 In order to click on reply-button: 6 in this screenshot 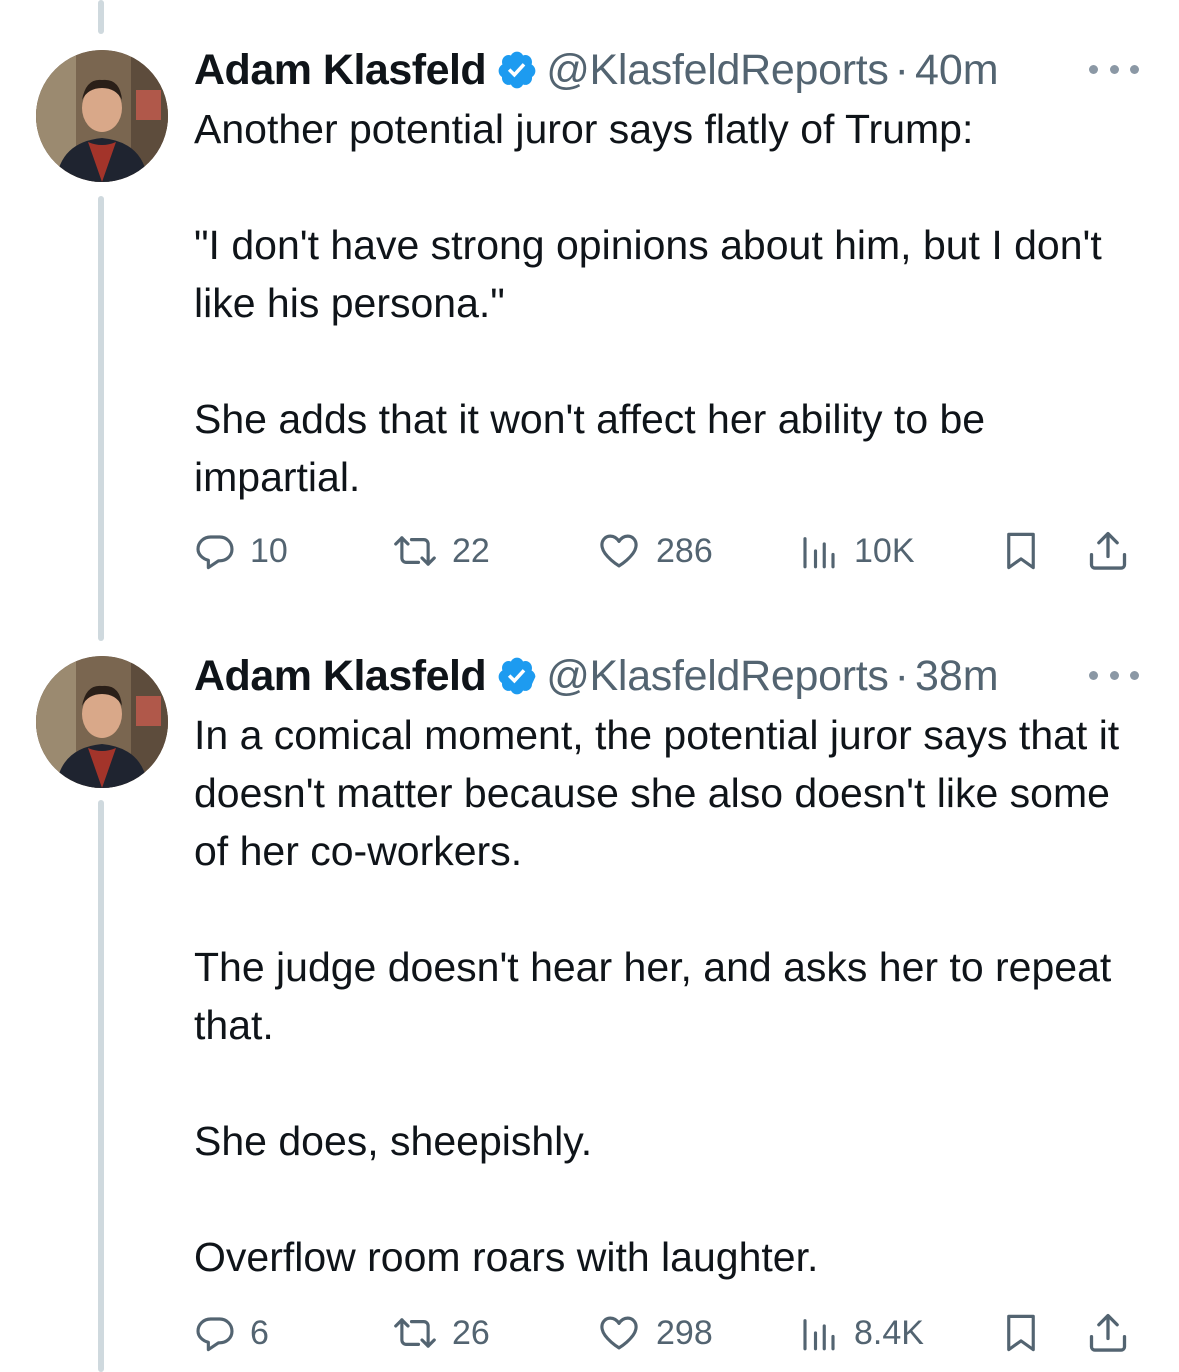, I will do `click(231, 1333)`.